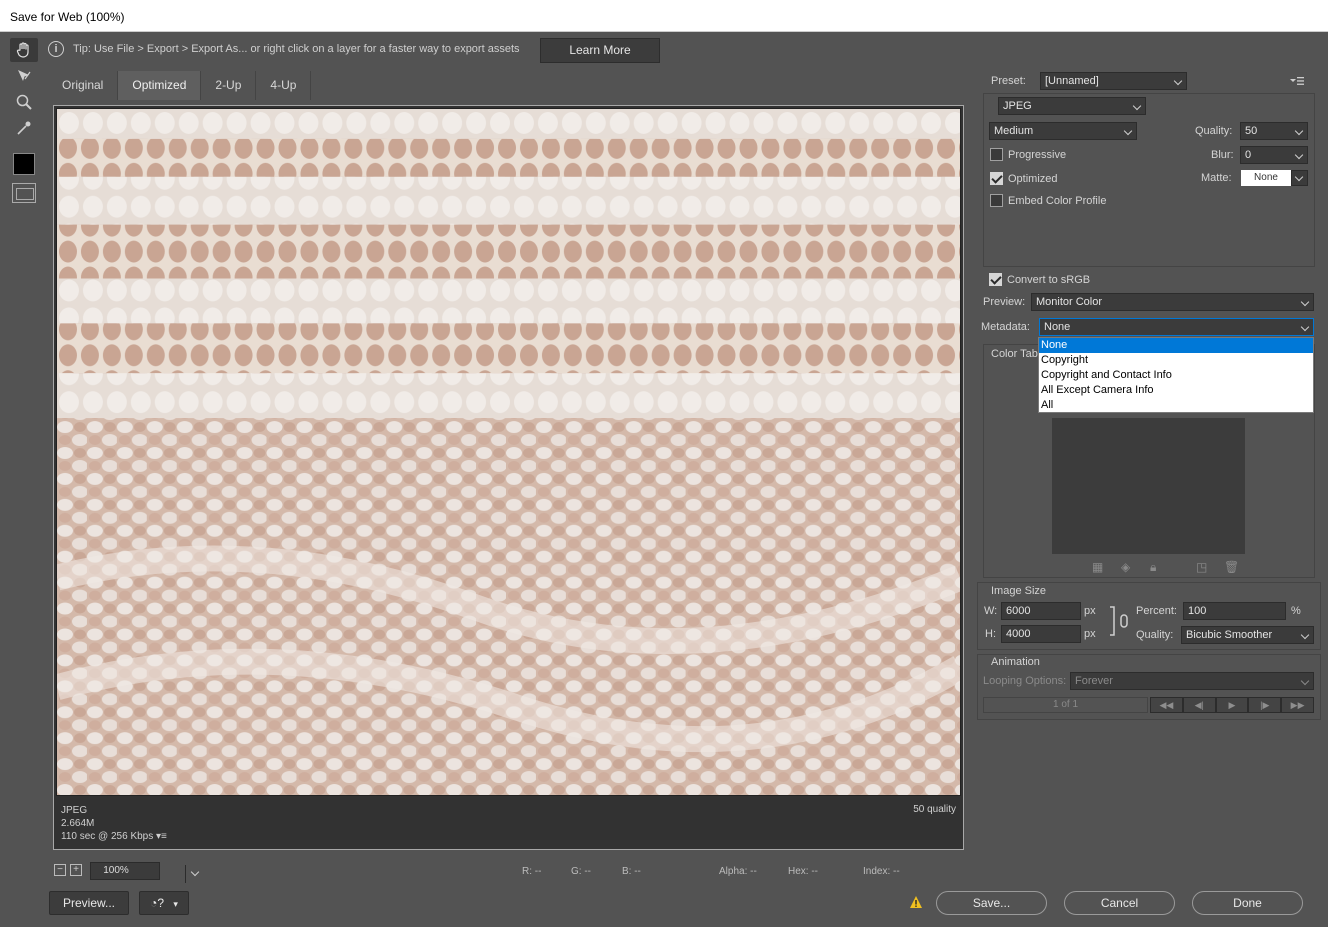  I want to click on percent-unit: %, so click(1296, 611).